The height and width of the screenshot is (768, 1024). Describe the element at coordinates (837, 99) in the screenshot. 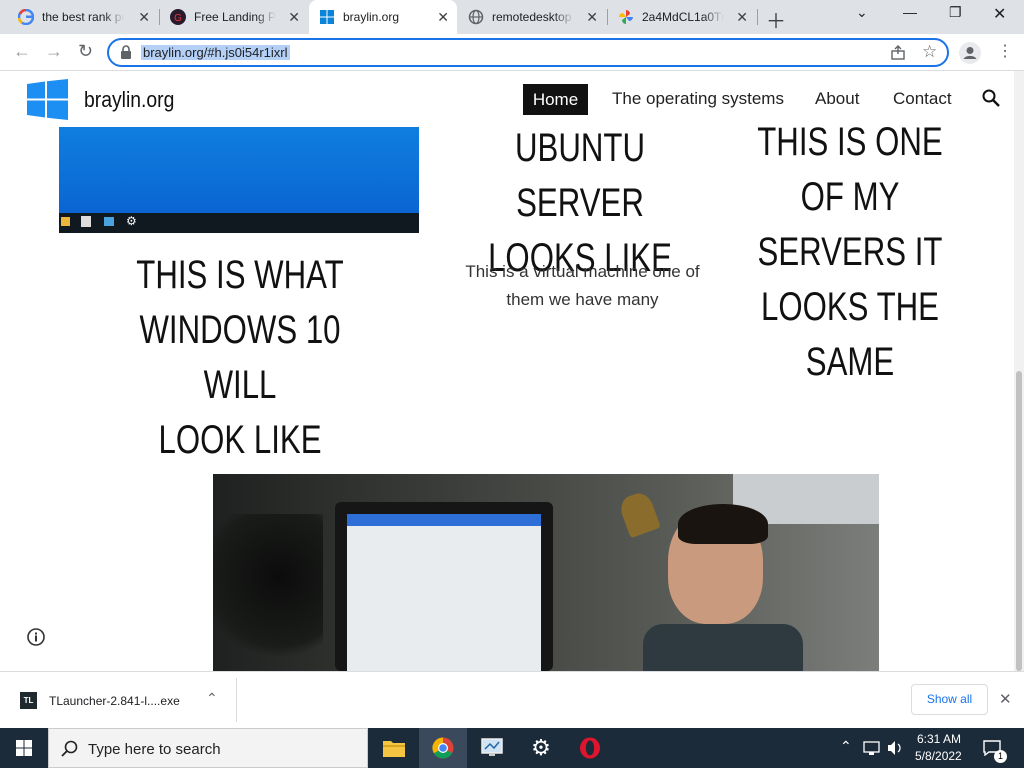

I see `nav-about: About` at that location.